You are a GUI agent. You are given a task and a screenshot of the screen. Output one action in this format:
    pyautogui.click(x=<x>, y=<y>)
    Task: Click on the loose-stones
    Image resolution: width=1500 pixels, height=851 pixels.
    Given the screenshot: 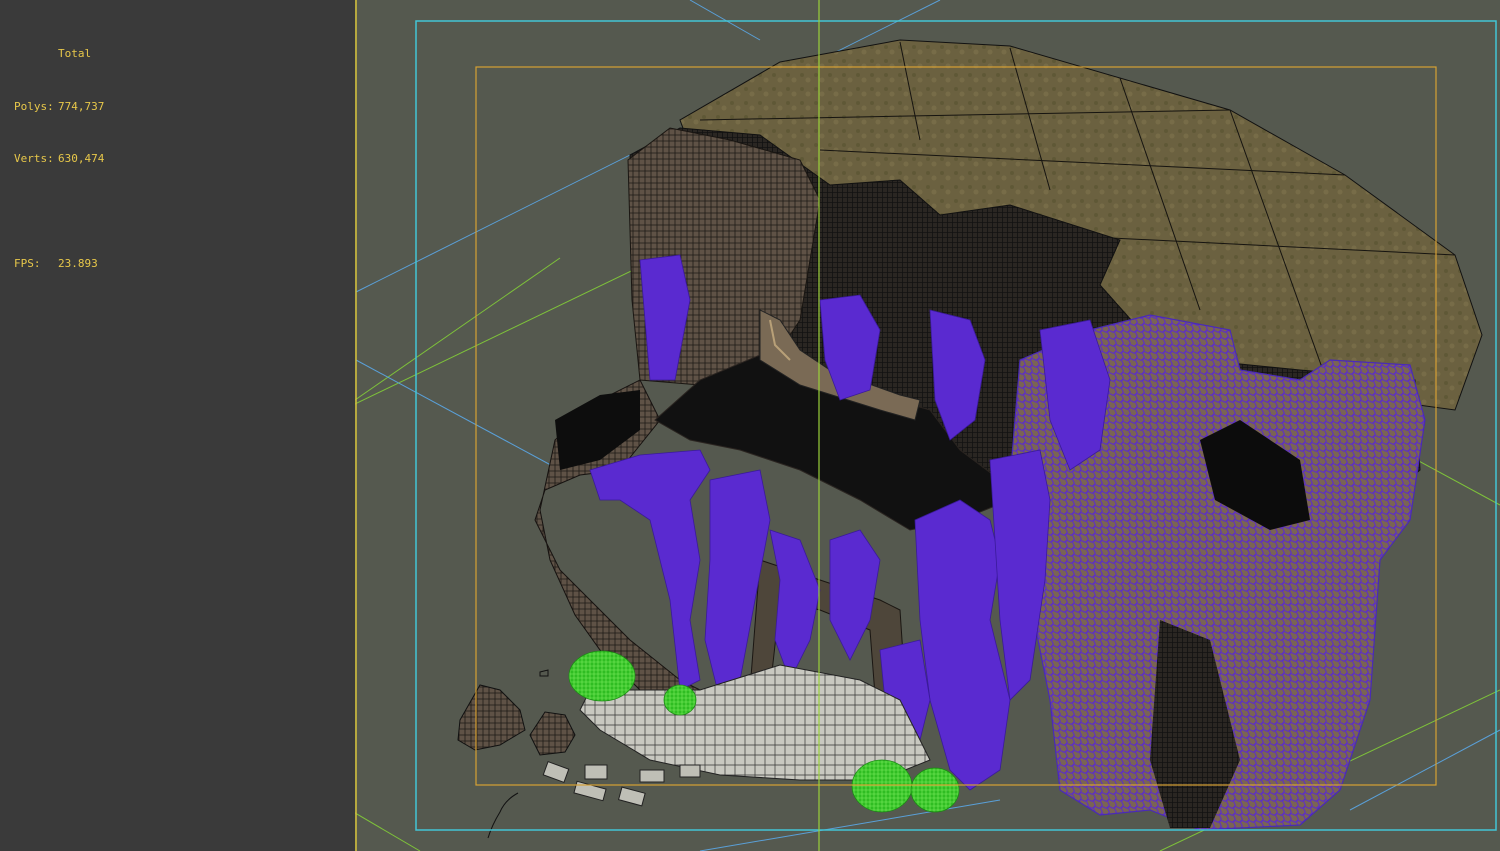 What is the action you would take?
    pyautogui.click(x=621, y=784)
    